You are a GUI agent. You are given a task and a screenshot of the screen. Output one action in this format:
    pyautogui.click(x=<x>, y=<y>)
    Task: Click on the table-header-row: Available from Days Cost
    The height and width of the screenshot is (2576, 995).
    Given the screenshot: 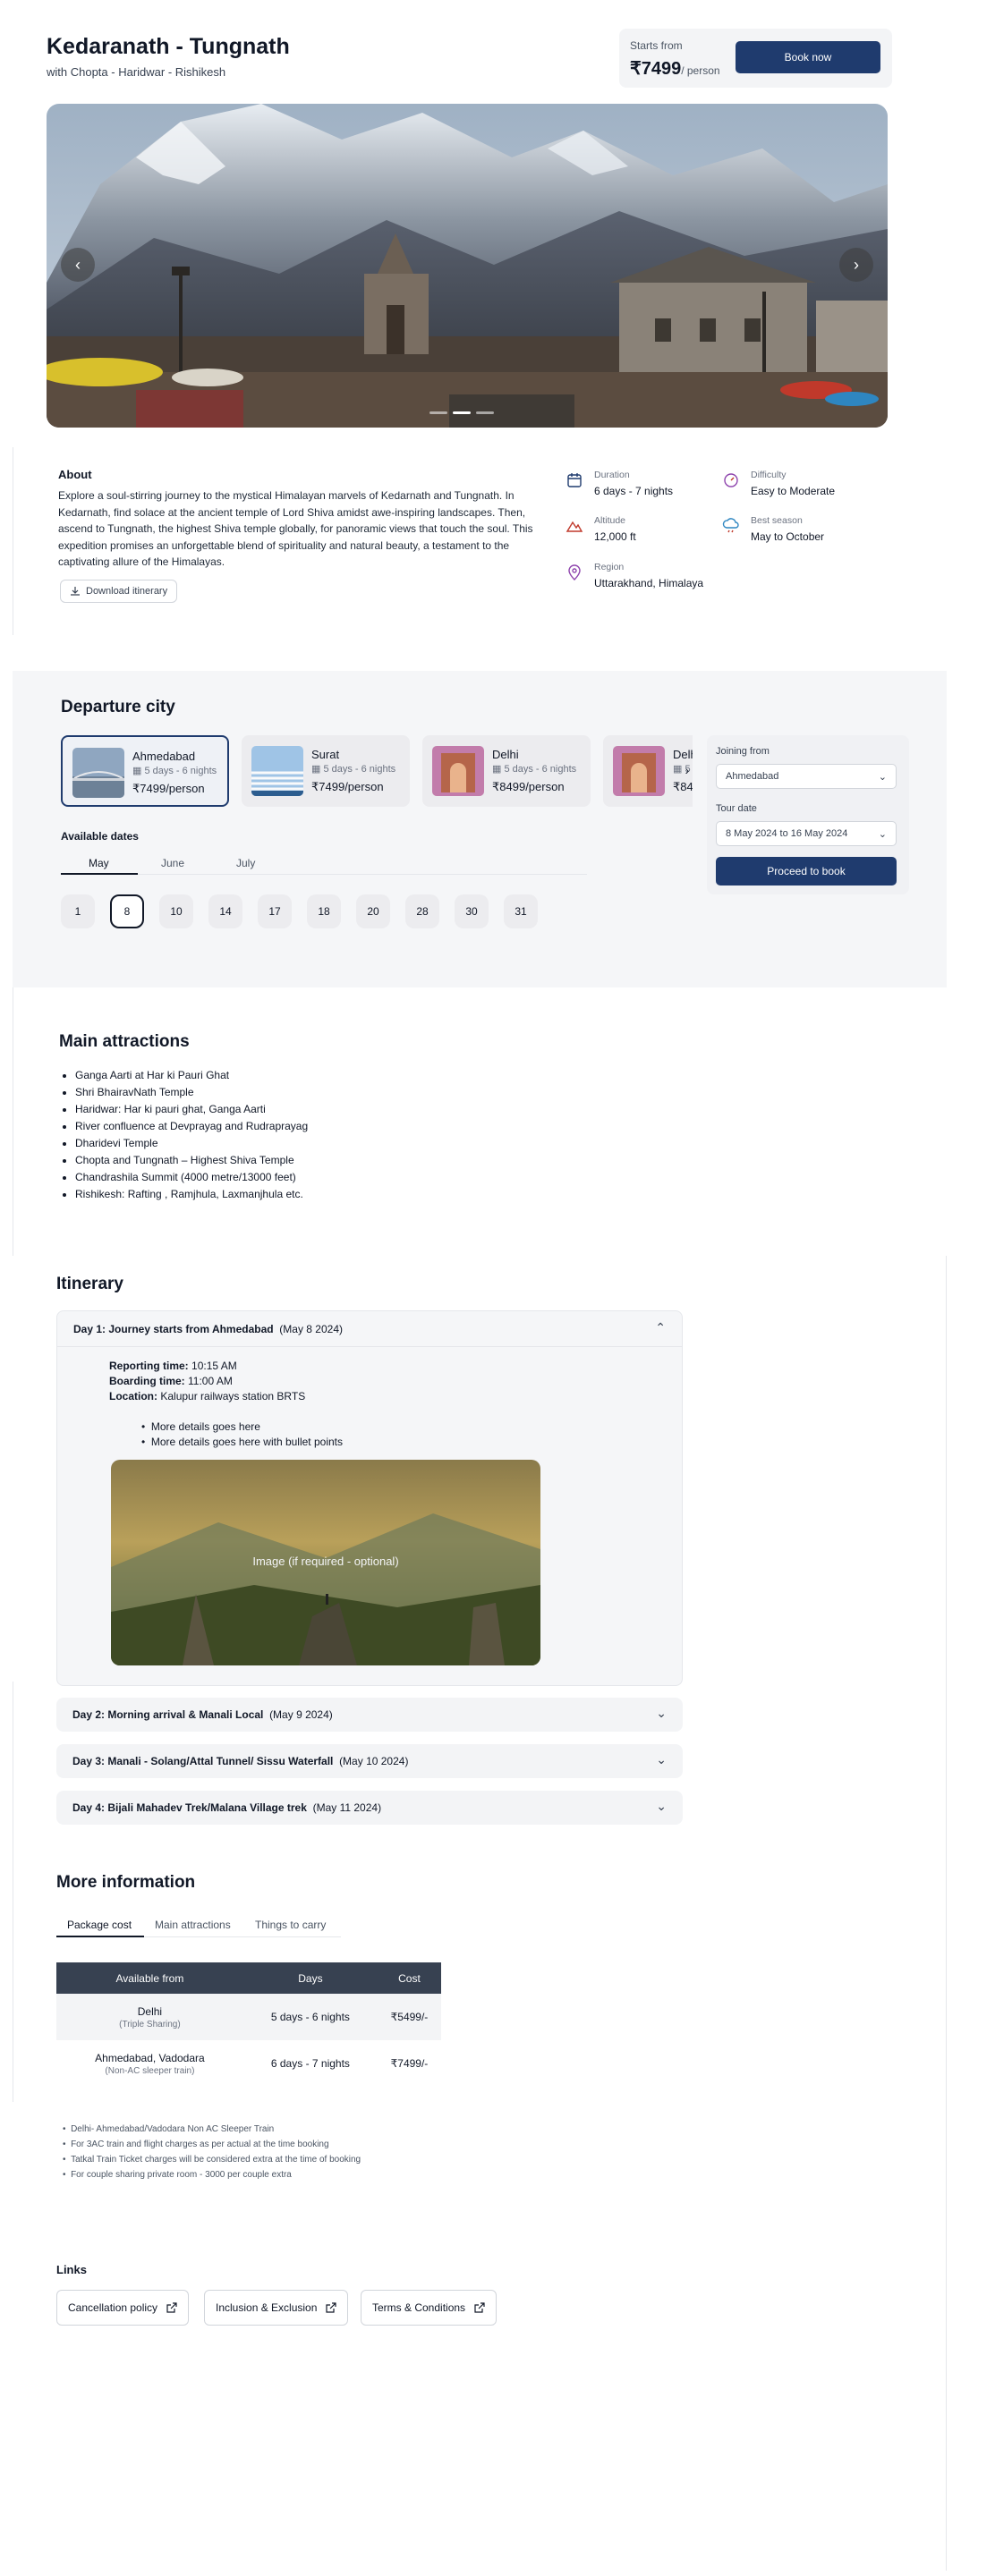 What is the action you would take?
    pyautogui.click(x=248, y=1978)
    